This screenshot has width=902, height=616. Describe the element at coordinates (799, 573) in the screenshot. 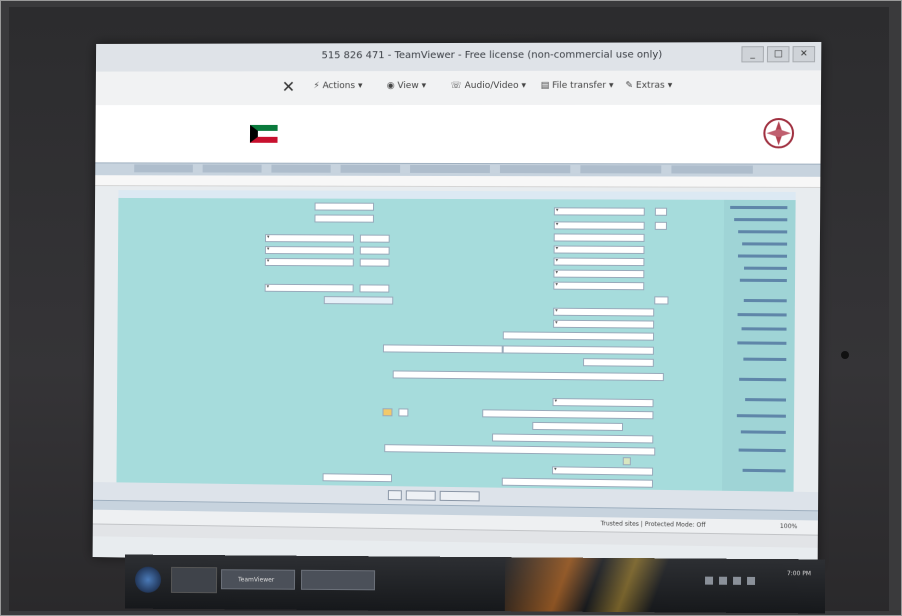

I see `system-clock: 7:00 PM` at that location.